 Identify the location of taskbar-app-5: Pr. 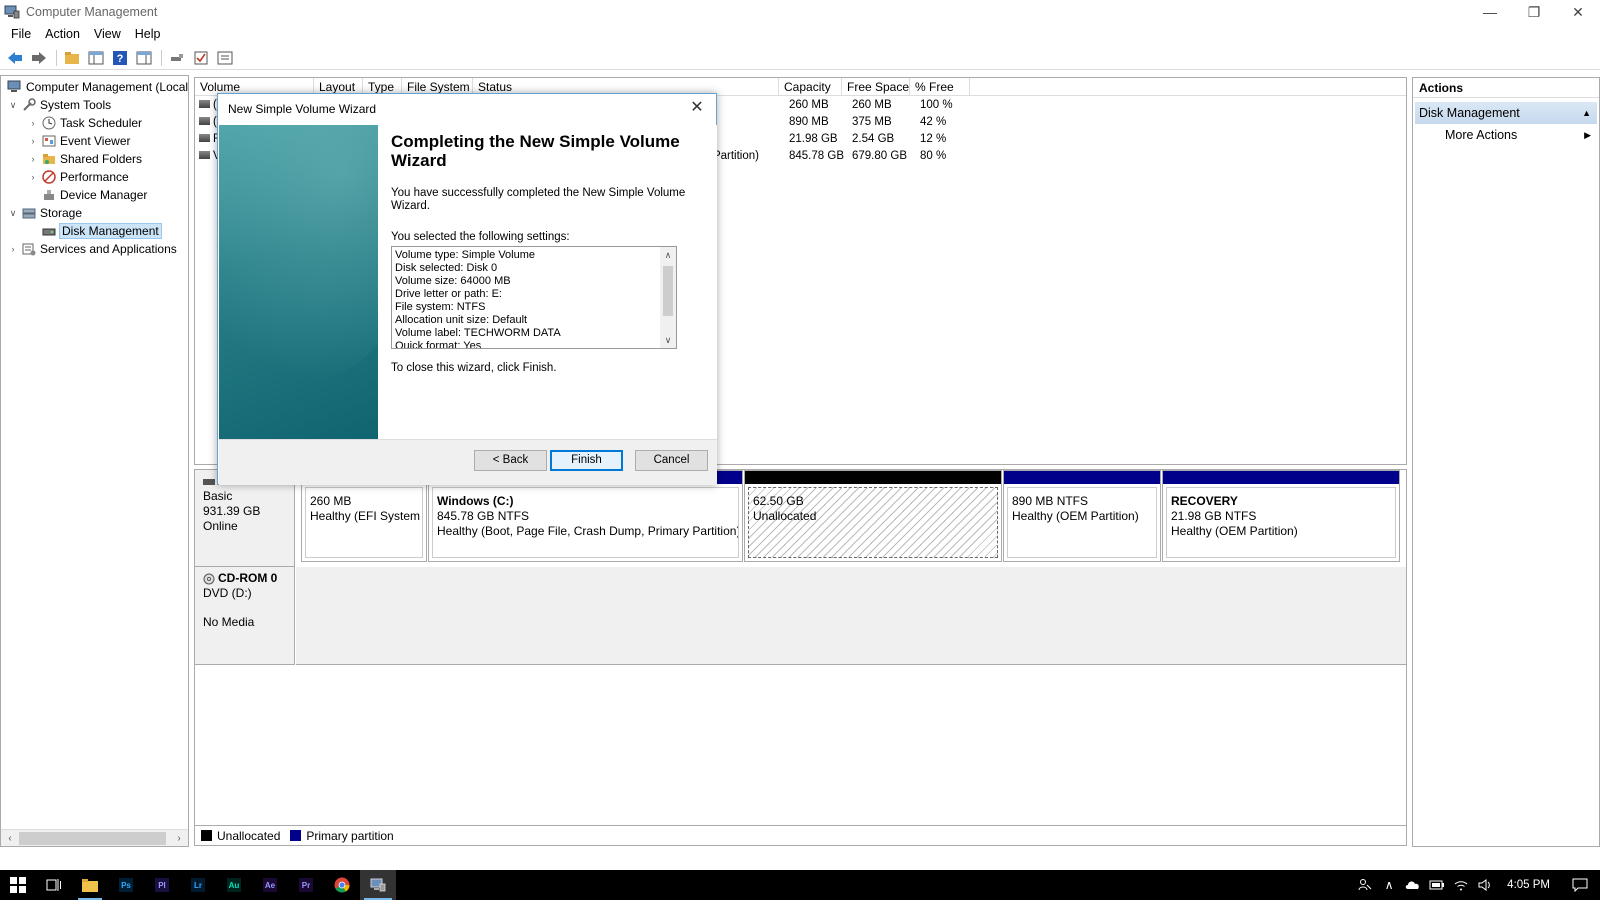
(306, 885).